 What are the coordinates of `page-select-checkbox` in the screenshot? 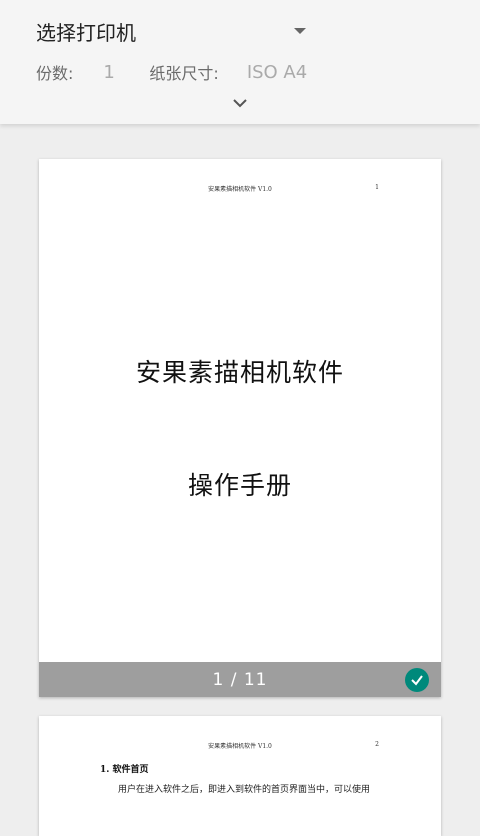 It's located at (417, 680).